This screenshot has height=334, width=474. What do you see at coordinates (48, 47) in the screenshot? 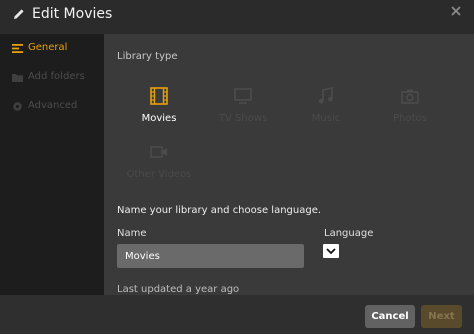
I see `sidebar-item-label: General` at bounding box center [48, 47].